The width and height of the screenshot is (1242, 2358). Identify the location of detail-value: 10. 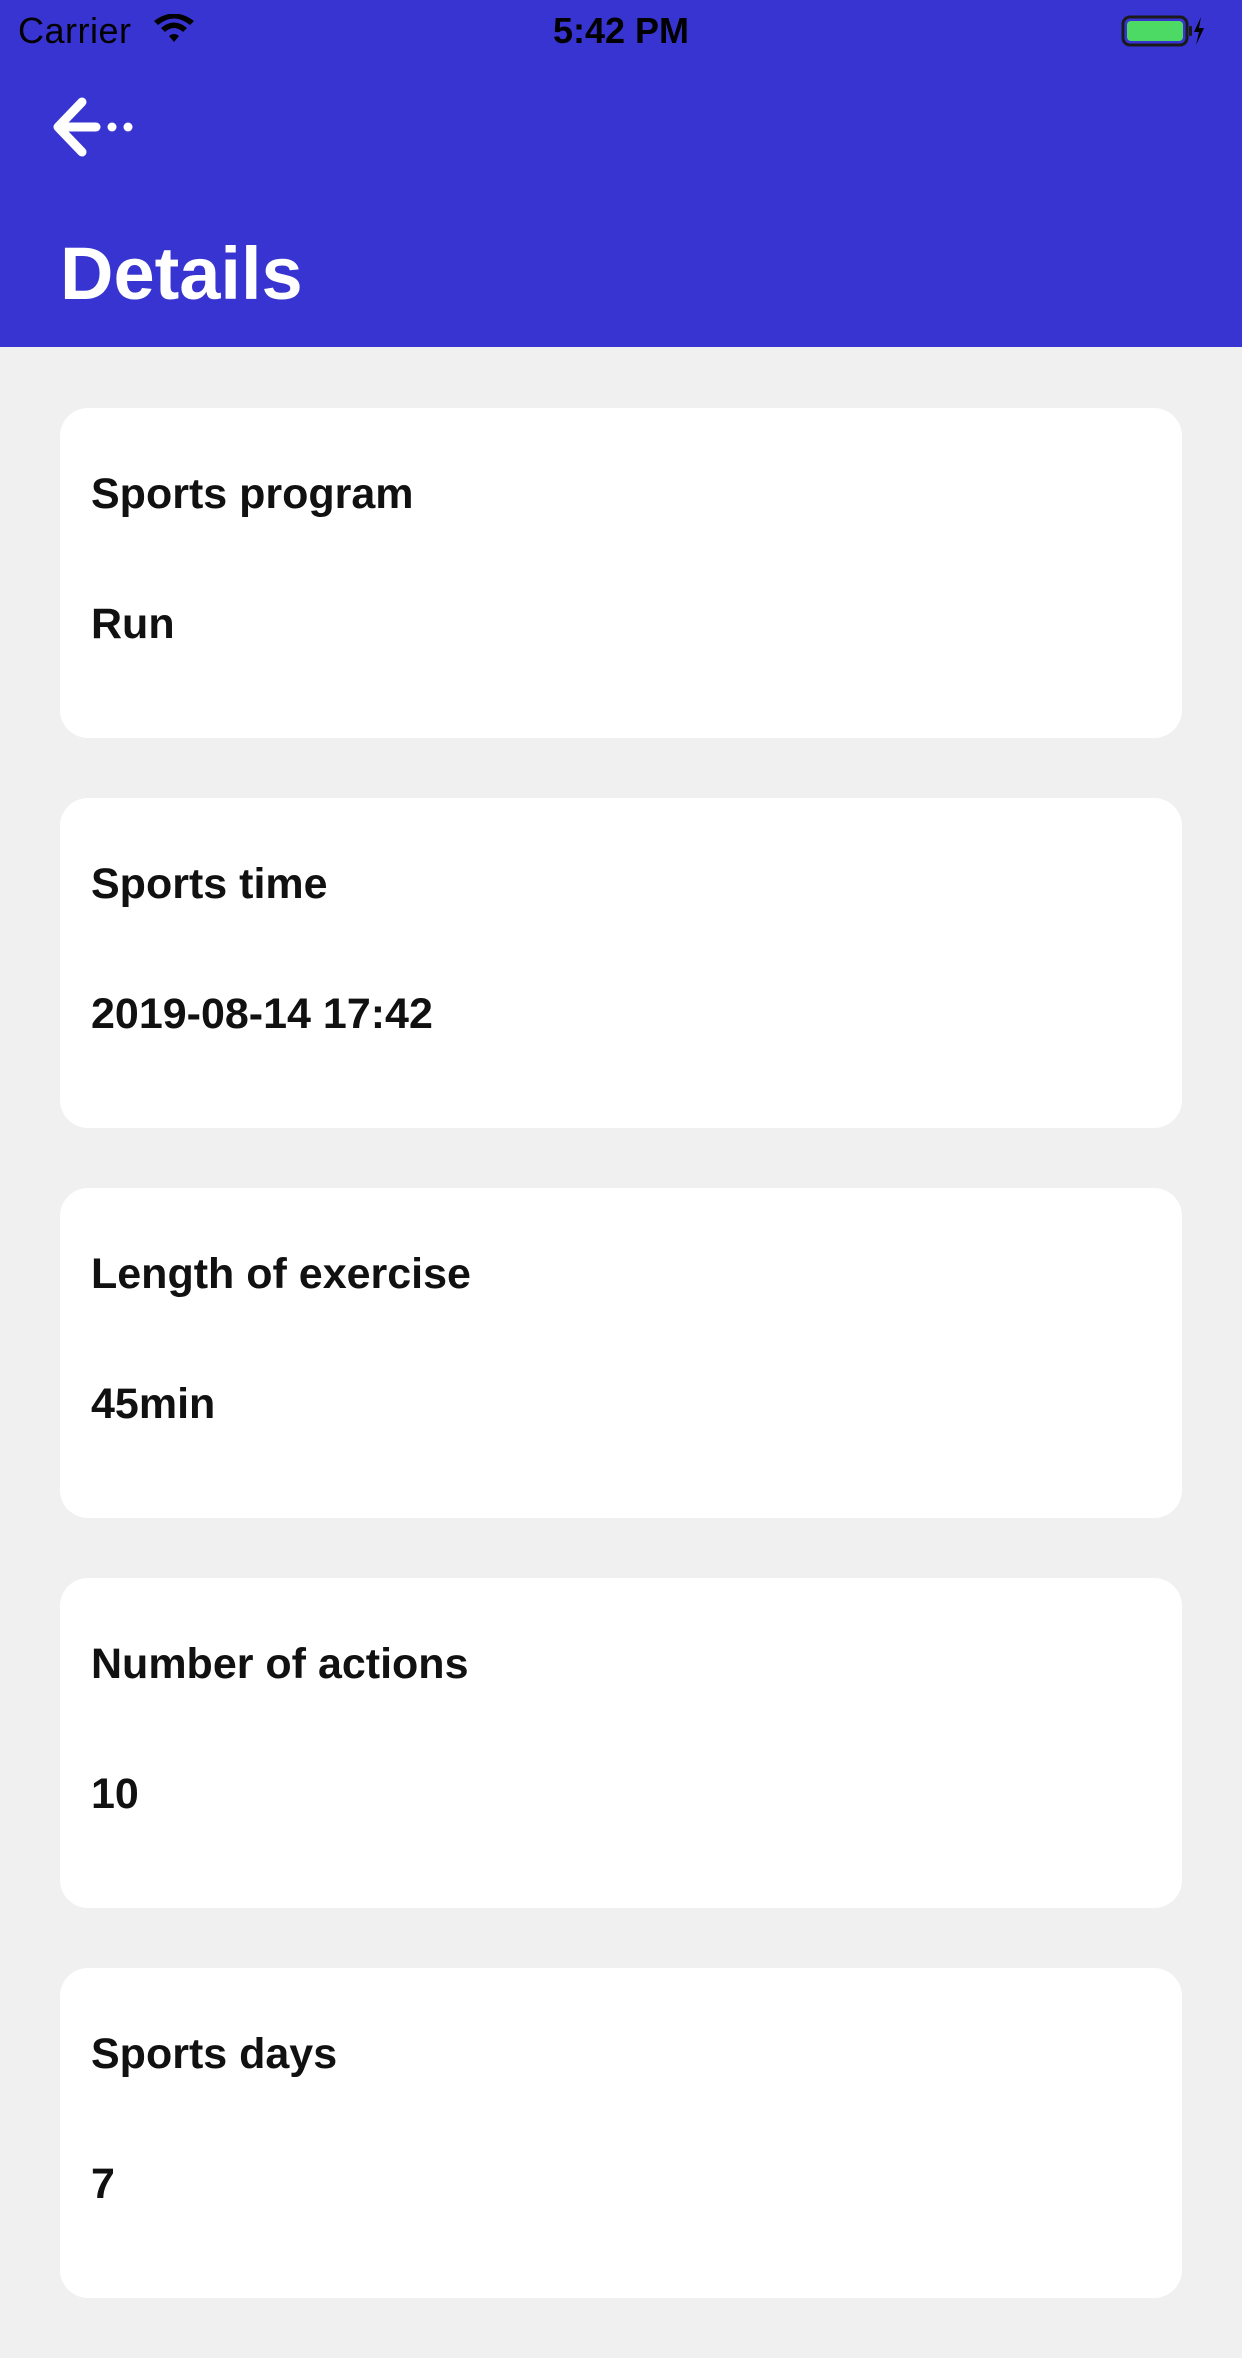
(115, 1794).